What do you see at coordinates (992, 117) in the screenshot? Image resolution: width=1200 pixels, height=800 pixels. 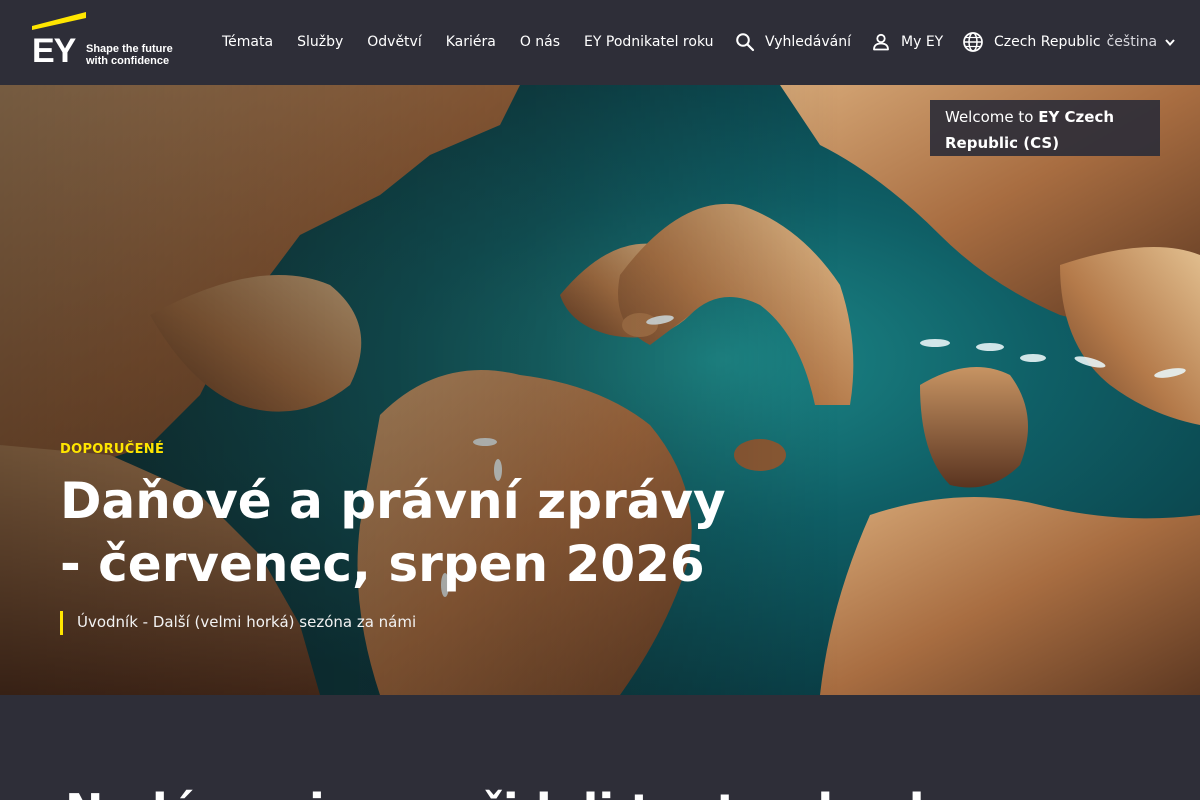 I see `welcome-prefix: Welcome to` at bounding box center [992, 117].